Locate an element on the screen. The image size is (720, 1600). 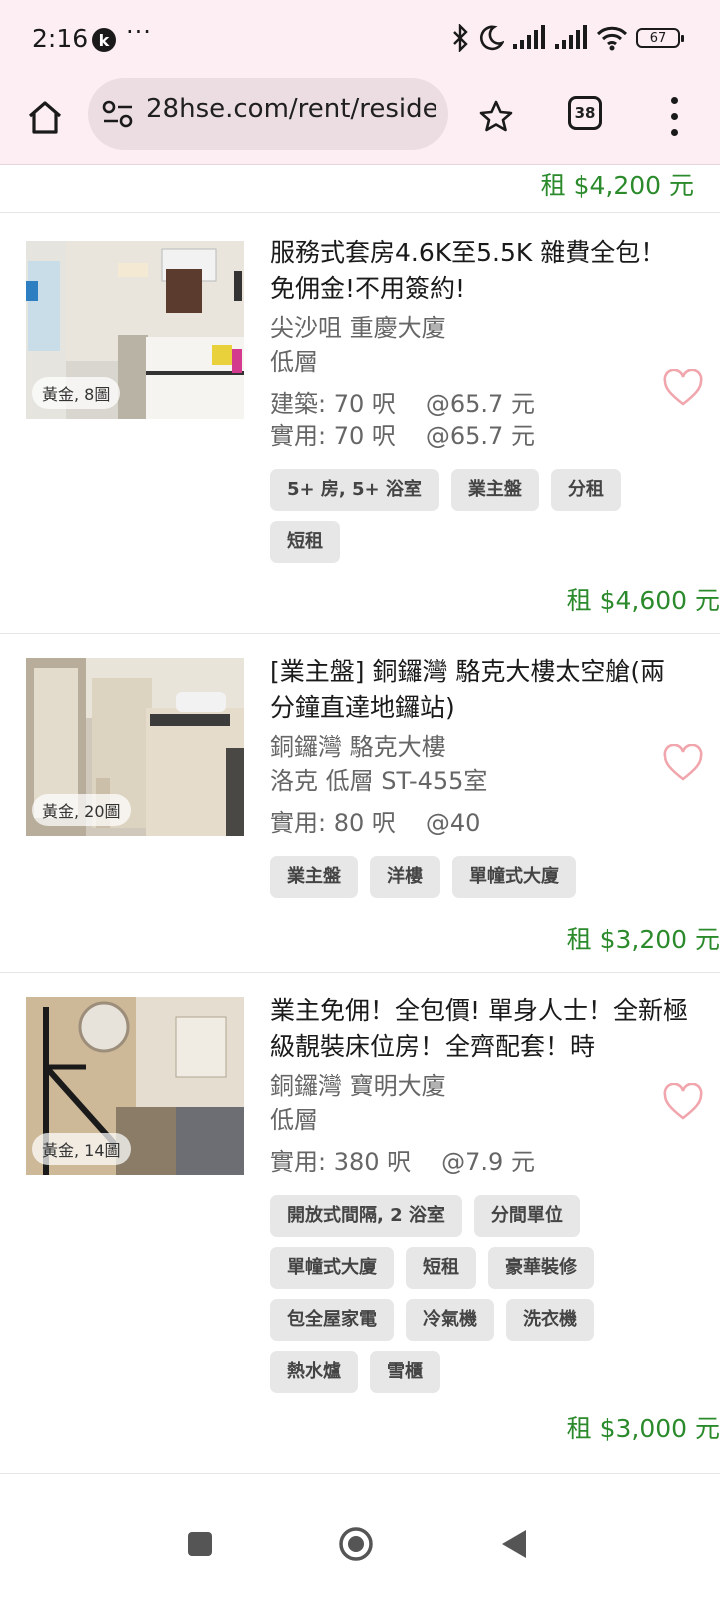
tab-switcher-button: 38 is located at coordinates (585, 113).